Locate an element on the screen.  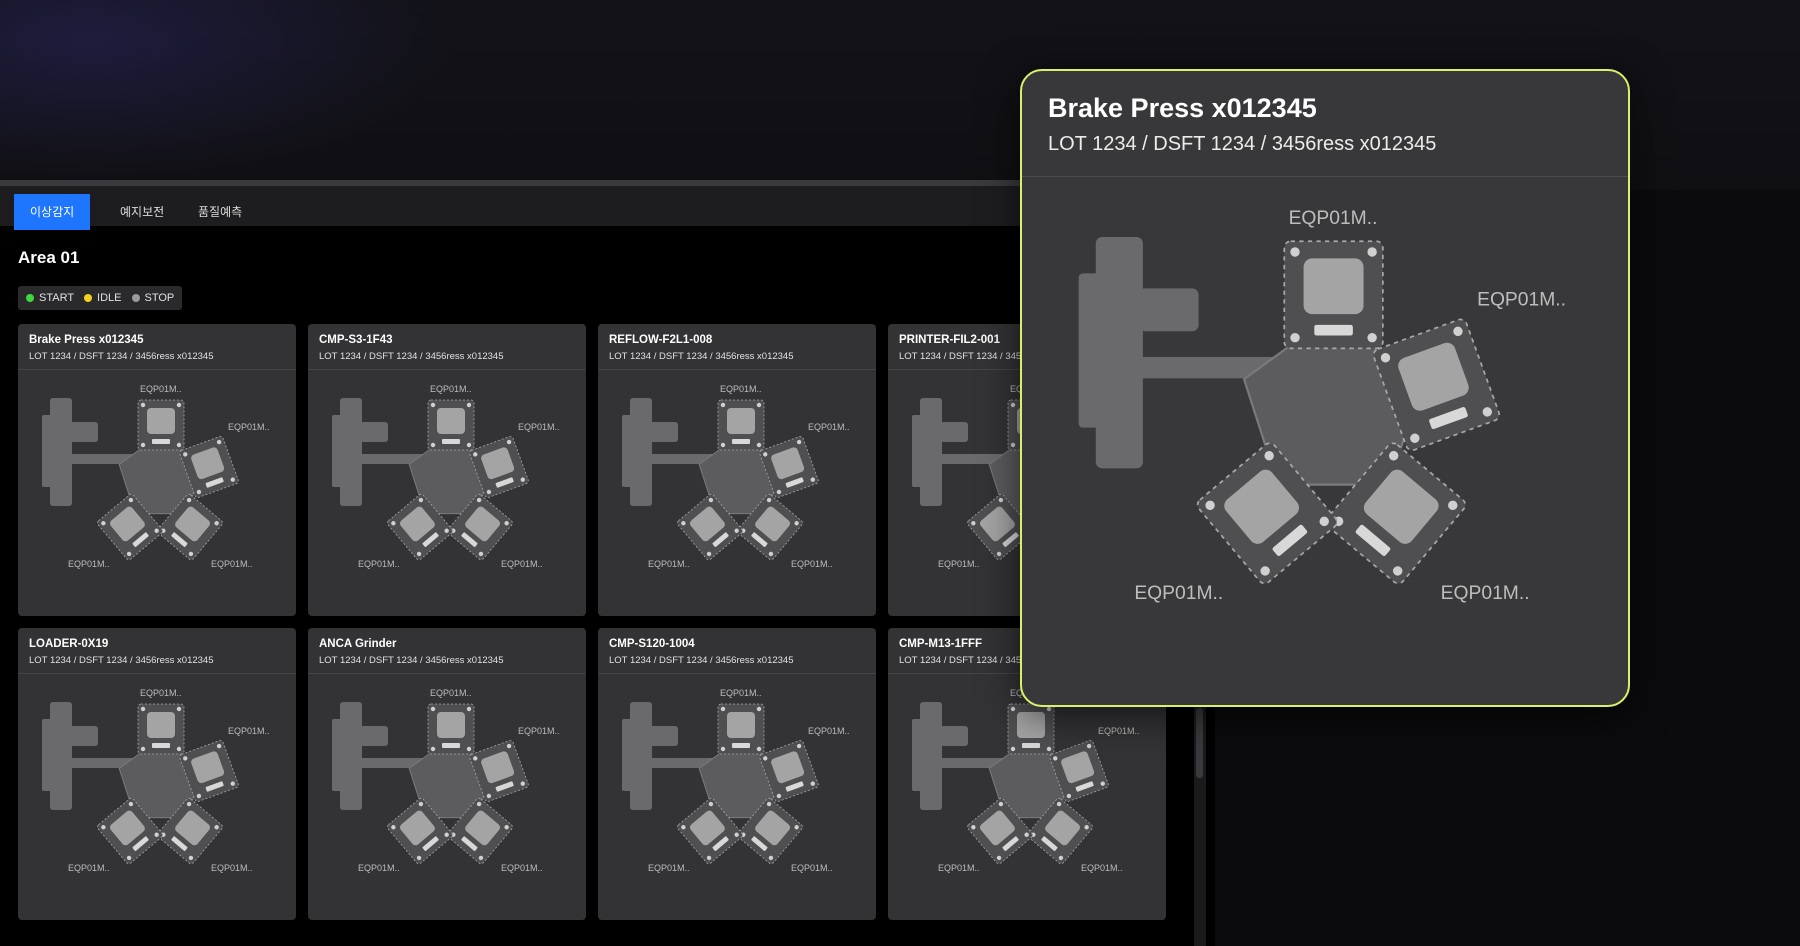
legend-start: START is located at coordinates (50, 298).